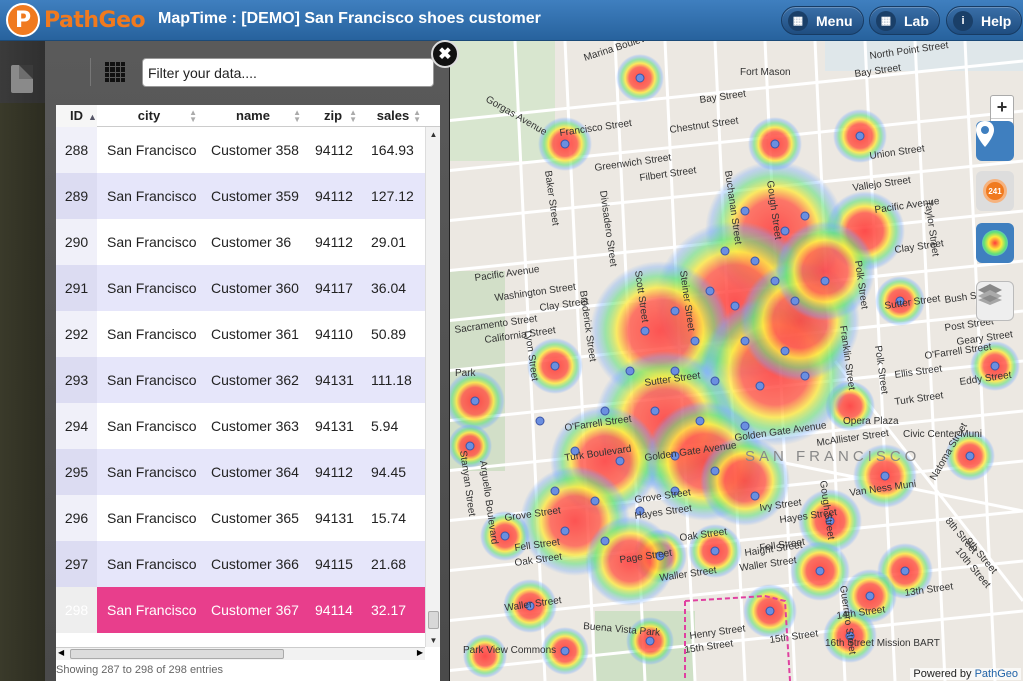 The image size is (1023, 681). I want to click on menu-button: ▦ Menu, so click(822, 20).